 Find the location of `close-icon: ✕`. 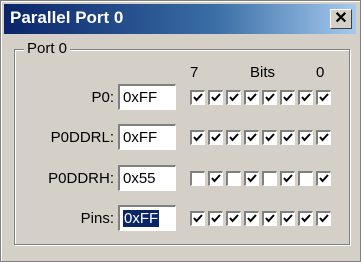

close-icon: ✕ is located at coordinates (341, 18).